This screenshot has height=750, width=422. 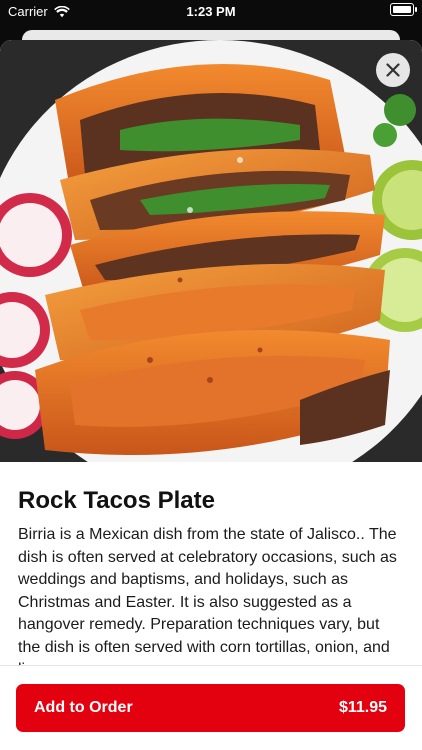 I want to click on add-to-order-button: Add to Order $11.95, so click(x=210, y=708).